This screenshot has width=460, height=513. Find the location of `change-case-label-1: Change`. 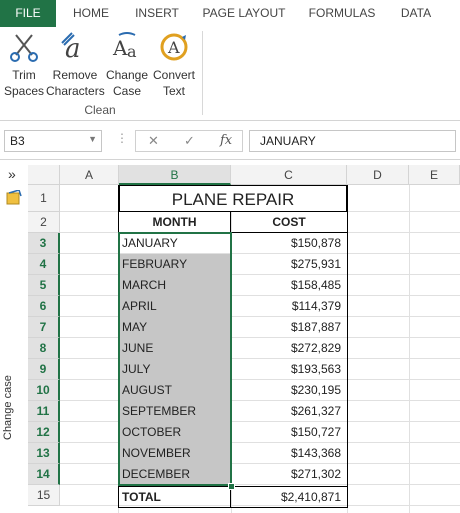

change-case-label-1: Change is located at coordinates (127, 75).